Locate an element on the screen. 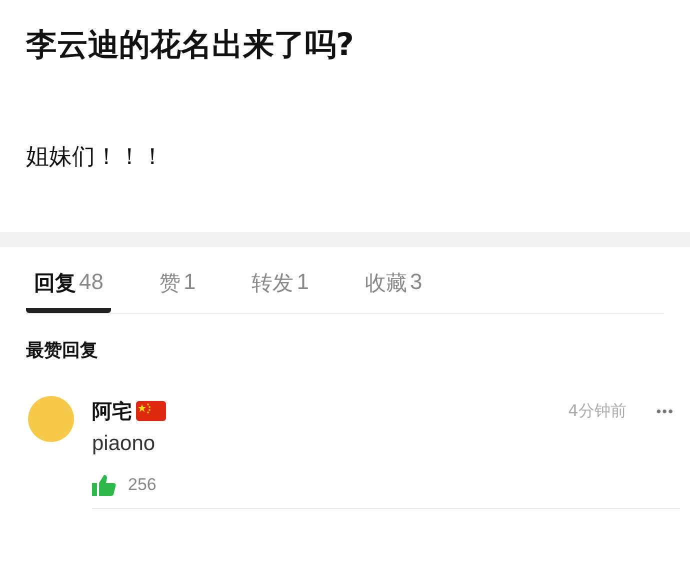 The width and height of the screenshot is (690, 568). flag-icon is located at coordinates (151, 411).